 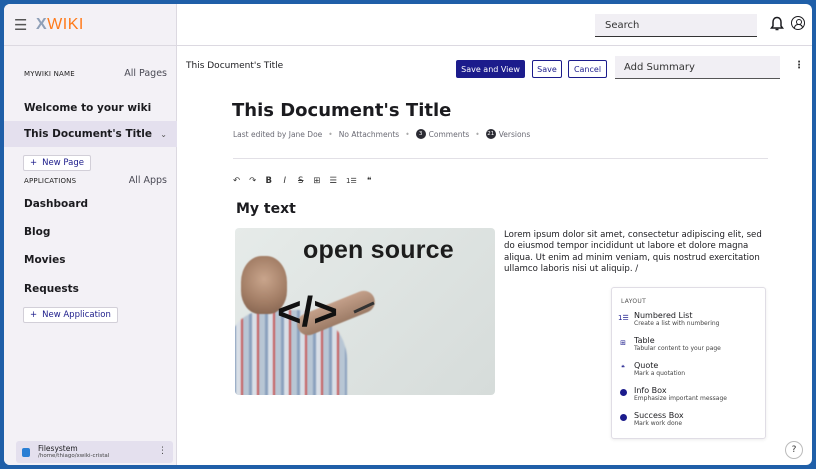 I want to click on versions-count-badge: 21, so click(x=490, y=134).